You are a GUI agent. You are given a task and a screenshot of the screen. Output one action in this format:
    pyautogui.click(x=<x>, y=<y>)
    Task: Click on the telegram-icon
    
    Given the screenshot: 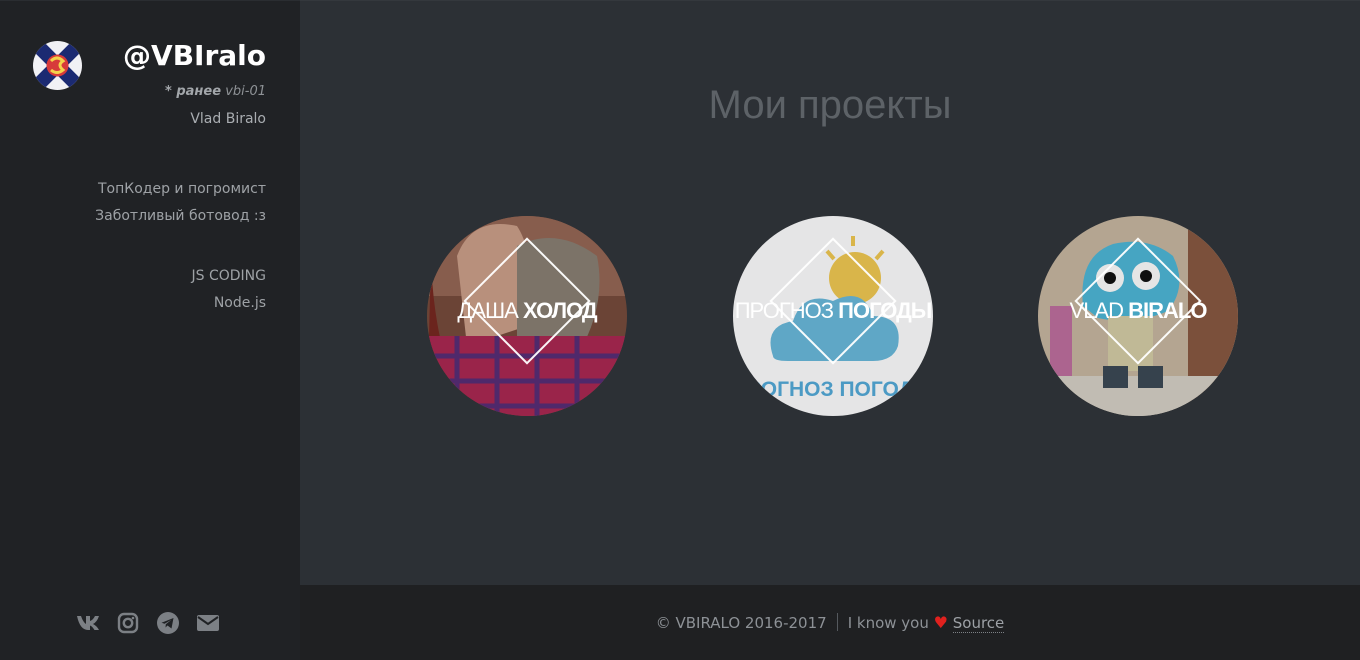 What is the action you would take?
    pyautogui.click(x=168, y=623)
    